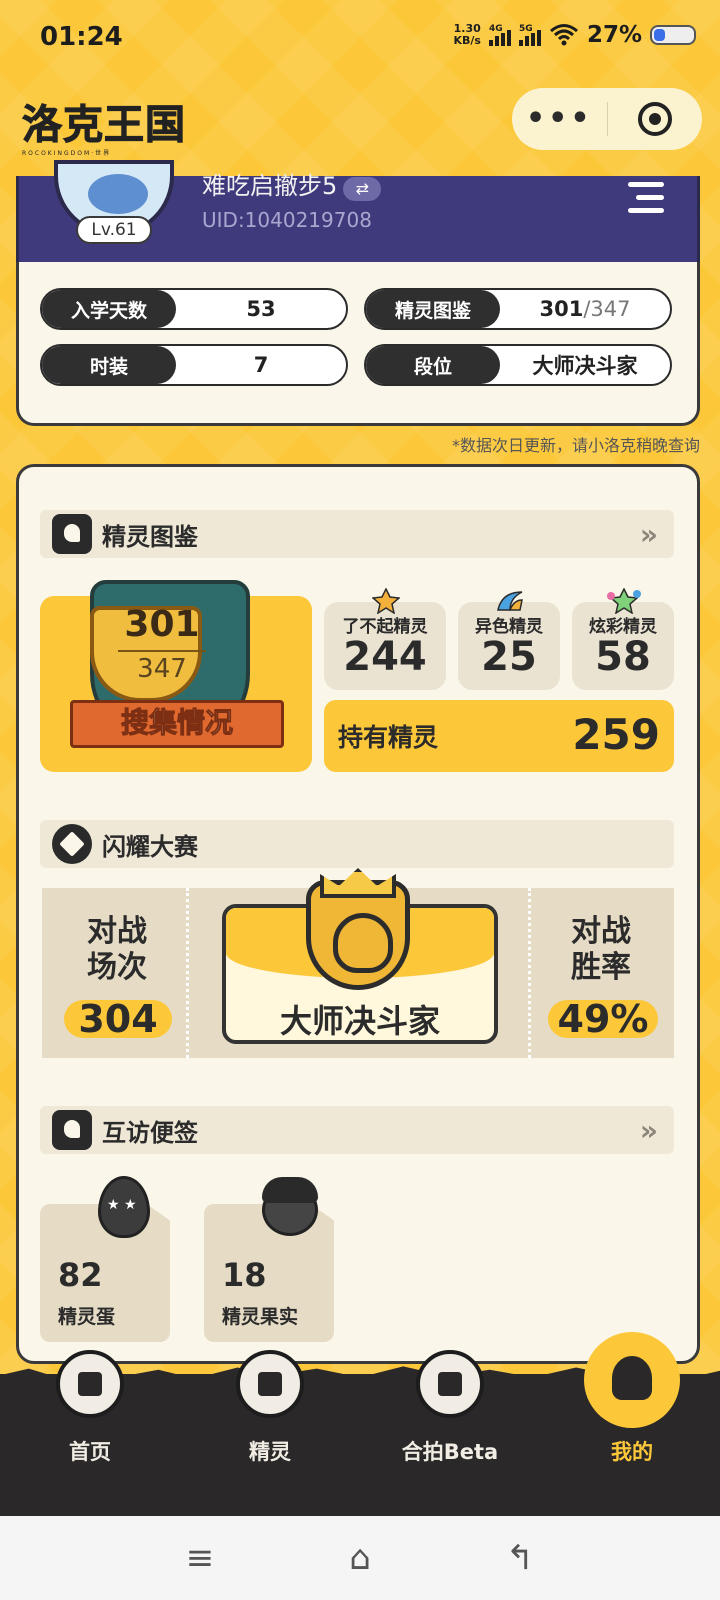 The height and width of the screenshot is (1600, 720). Describe the element at coordinates (559, 119) in the screenshot. I see `more-dots-icon: •••` at that location.